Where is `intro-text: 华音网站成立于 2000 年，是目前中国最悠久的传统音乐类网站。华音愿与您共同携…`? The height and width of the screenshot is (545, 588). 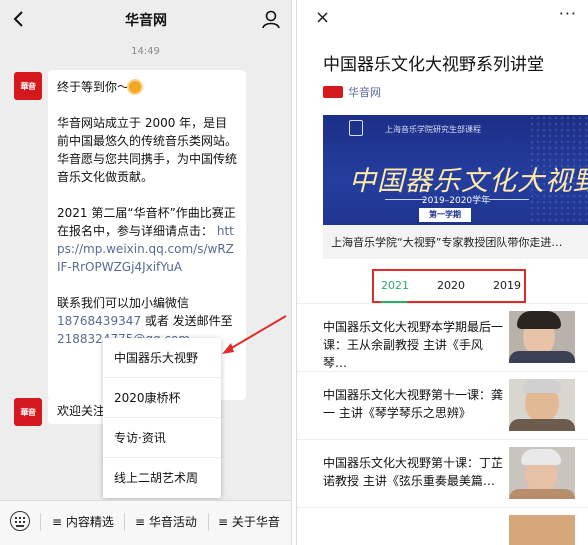 intro-text: 华音网站成立于 2000 年，是目前中国最悠久的传统音乐类网站。华音愿与您共同携… is located at coordinates (147, 150).